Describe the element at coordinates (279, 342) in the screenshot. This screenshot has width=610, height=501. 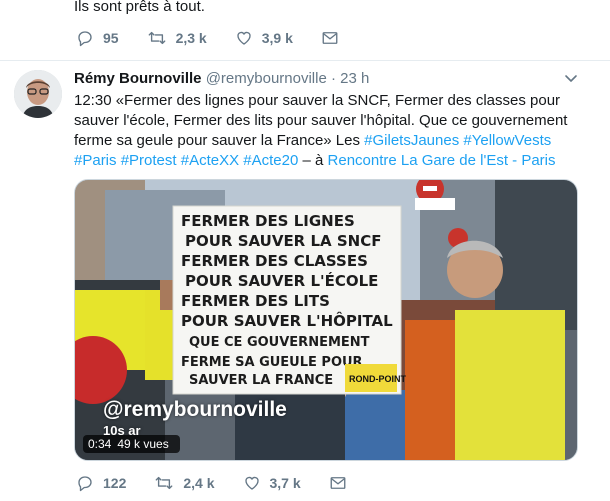
I see `sign-line: QUE CE GOUVERNEMENT` at that location.